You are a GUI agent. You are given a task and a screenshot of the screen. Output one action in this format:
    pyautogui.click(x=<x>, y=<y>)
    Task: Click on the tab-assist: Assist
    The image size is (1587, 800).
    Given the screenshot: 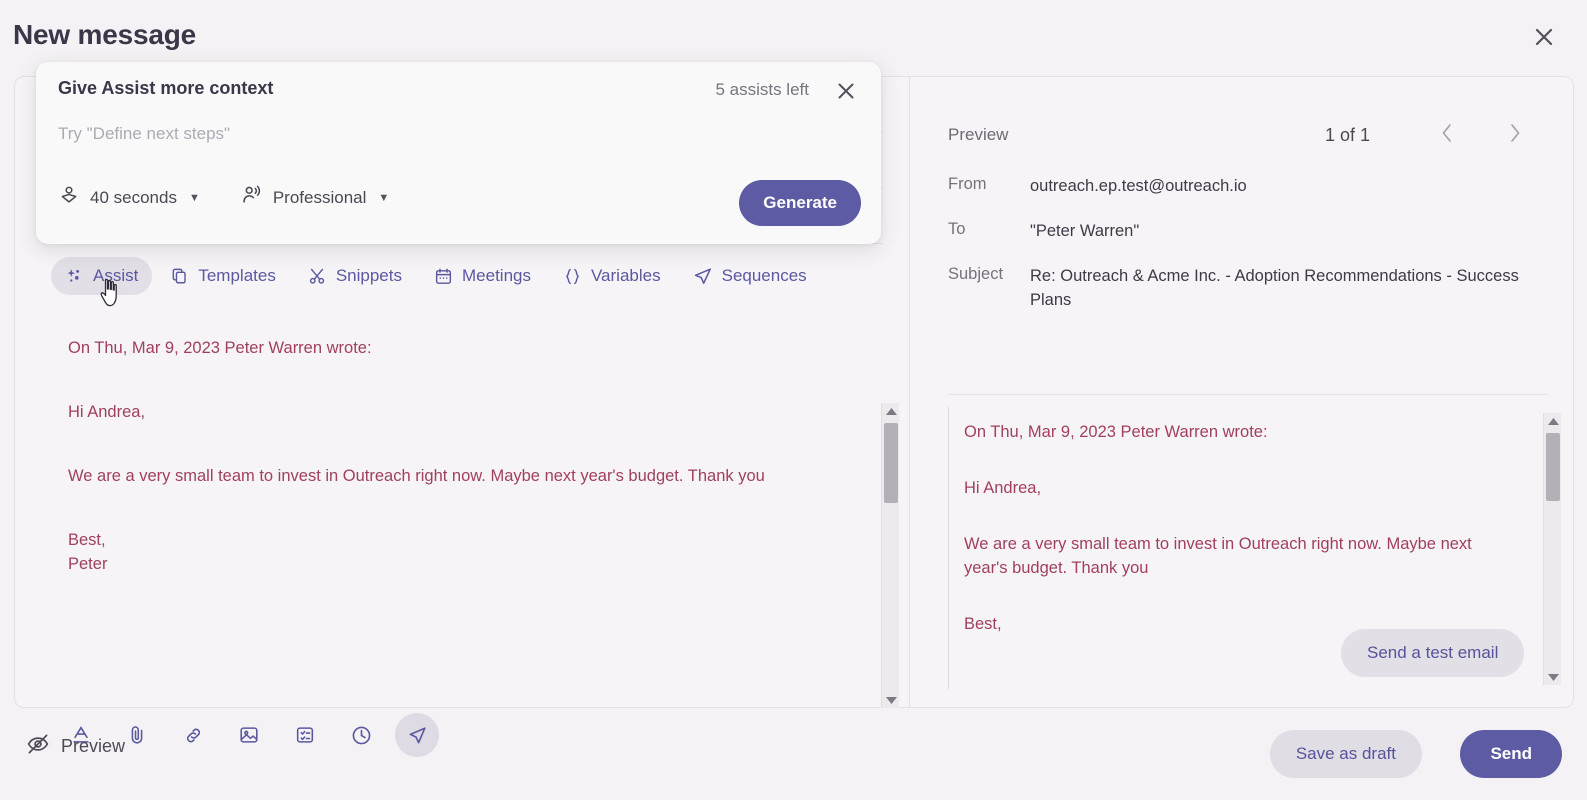 What is the action you would take?
    pyautogui.click(x=102, y=276)
    